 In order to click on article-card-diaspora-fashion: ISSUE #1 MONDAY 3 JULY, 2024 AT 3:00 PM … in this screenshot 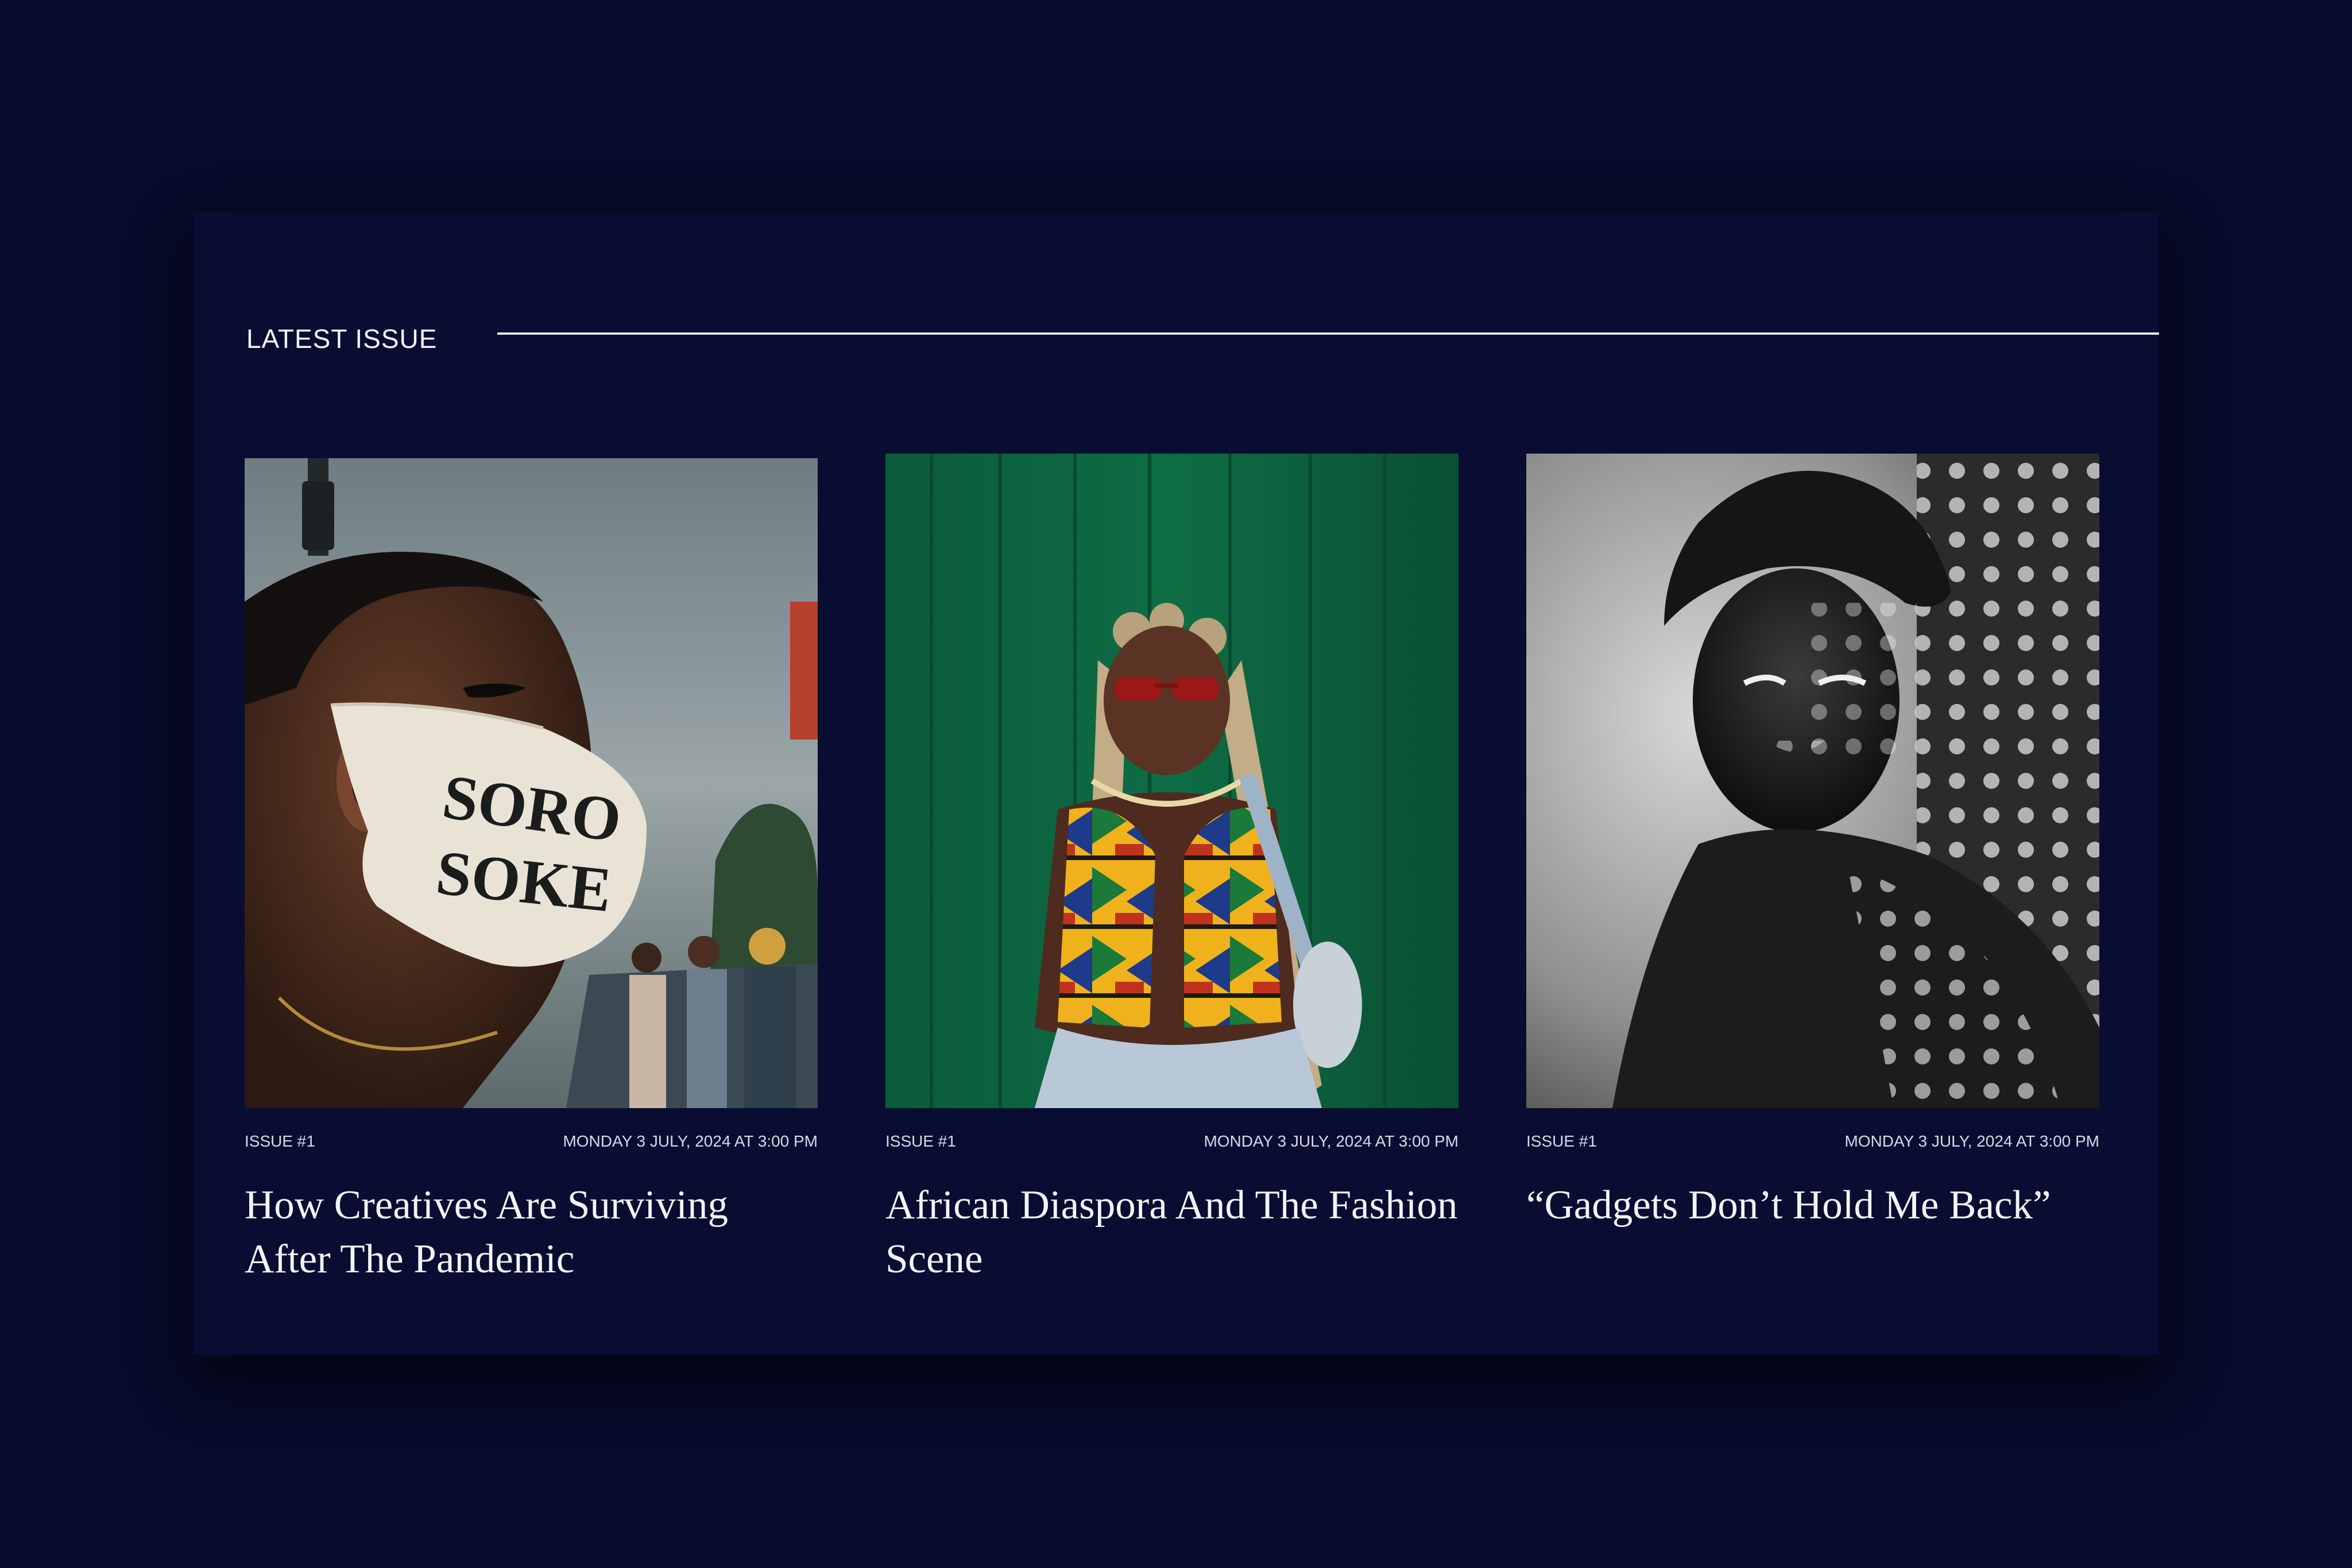, I will do `click(1172, 867)`.